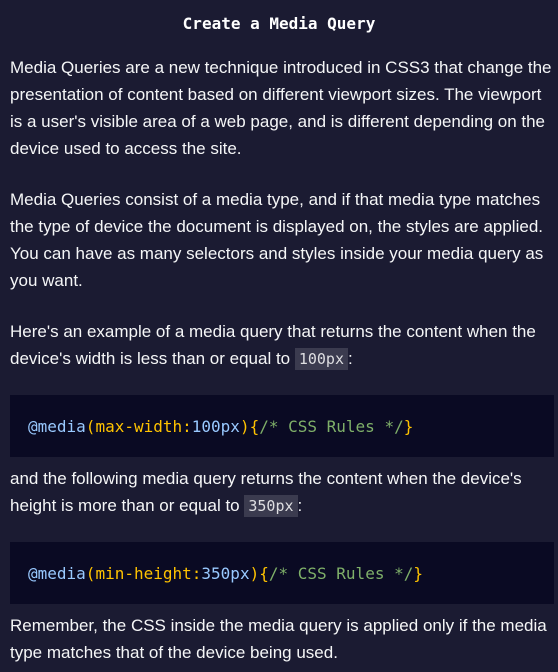  What do you see at coordinates (143, 426) in the screenshot?
I see `code-property: max-width:` at bounding box center [143, 426].